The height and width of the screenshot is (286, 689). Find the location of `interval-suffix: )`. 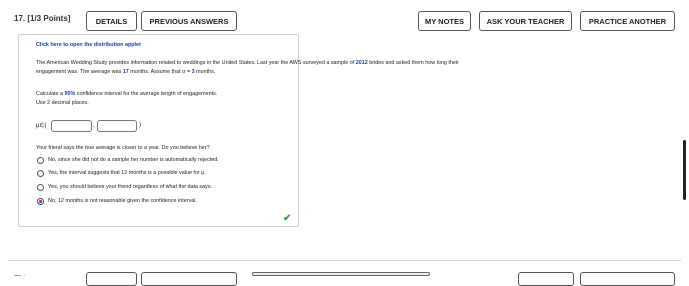

interval-suffix: ) is located at coordinates (140, 125).